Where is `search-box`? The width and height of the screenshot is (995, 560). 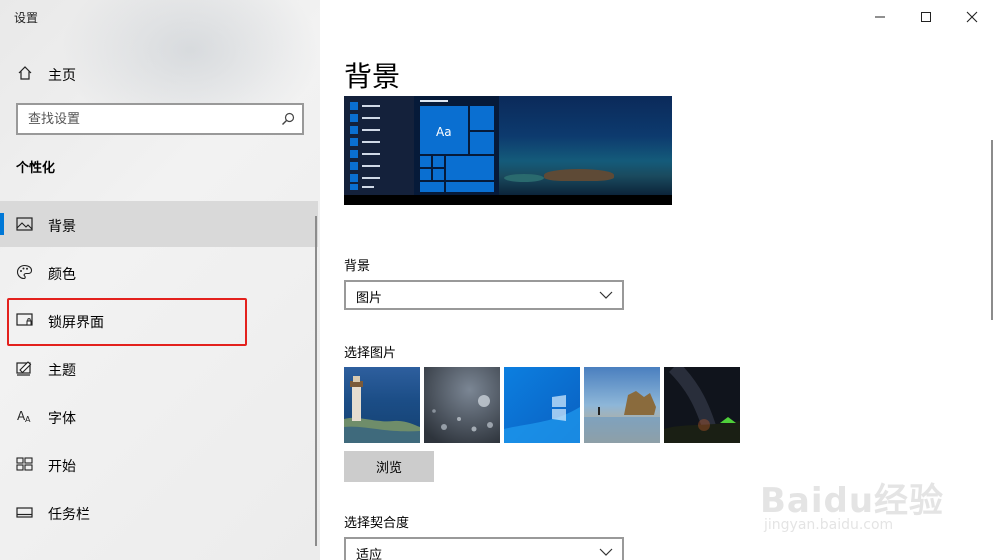
search-box is located at coordinates (160, 119).